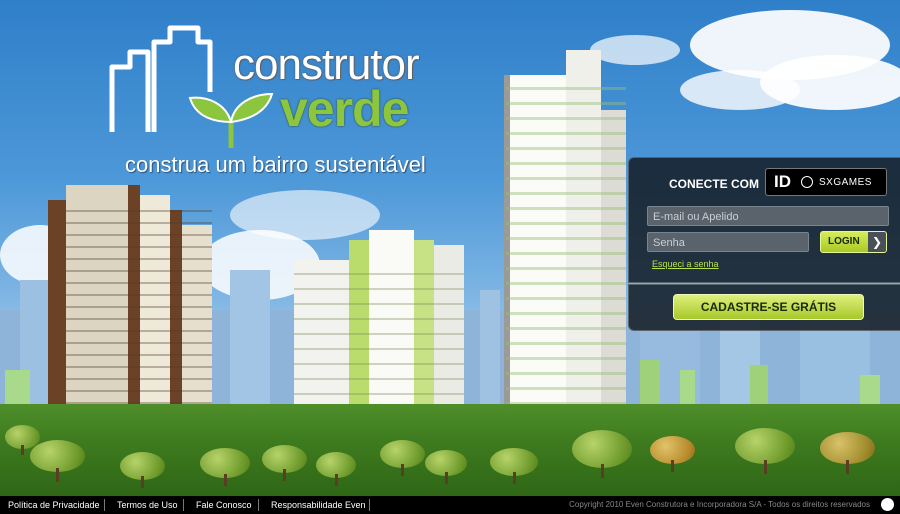  What do you see at coordinates (318, 505) in the screenshot?
I see `footer-link-responsibility: Responsabilidade Even` at bounding box center [318, 505].